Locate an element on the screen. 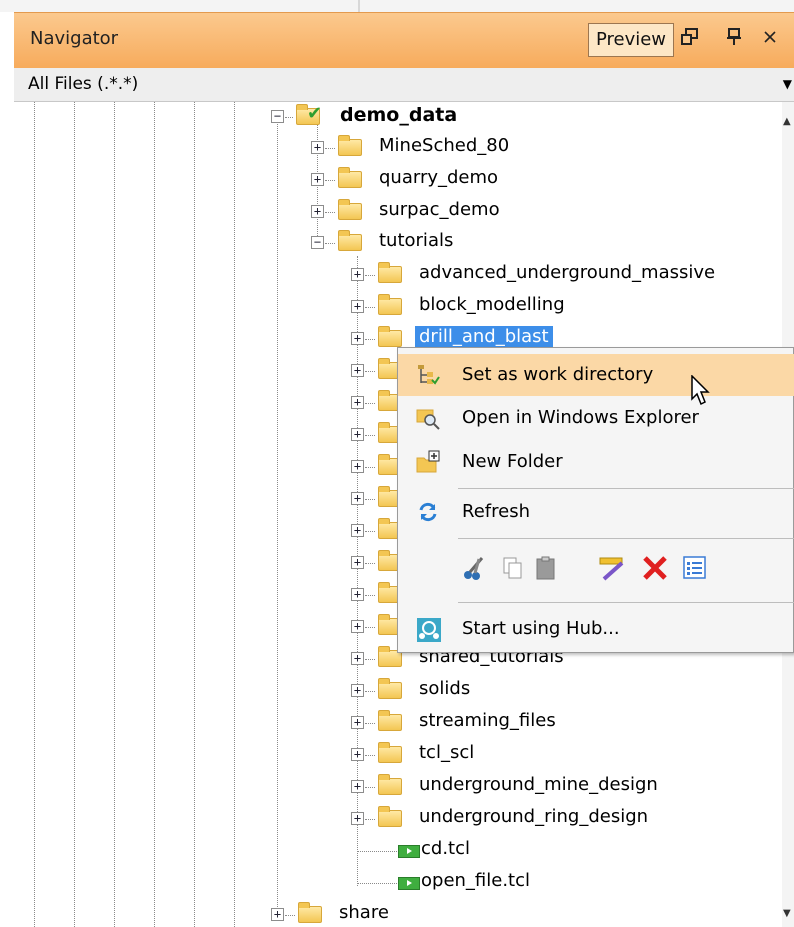  hub-icon is located at coordinates (428, 629).